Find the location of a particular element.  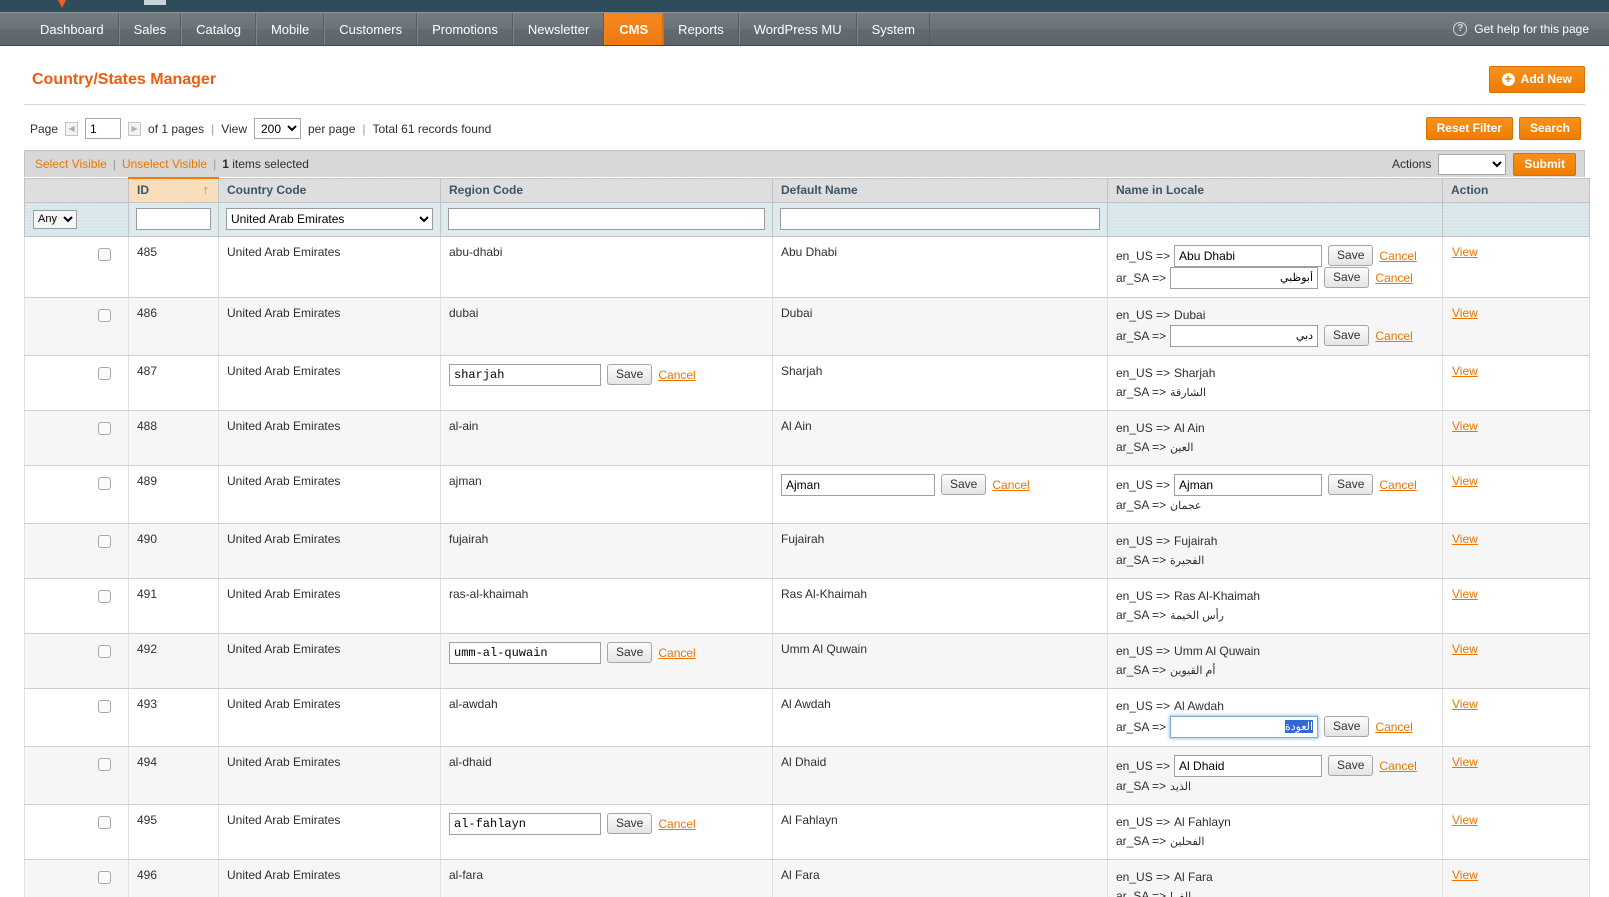

grid-header-id: ID ↑ is located at coordinates (173, 190).